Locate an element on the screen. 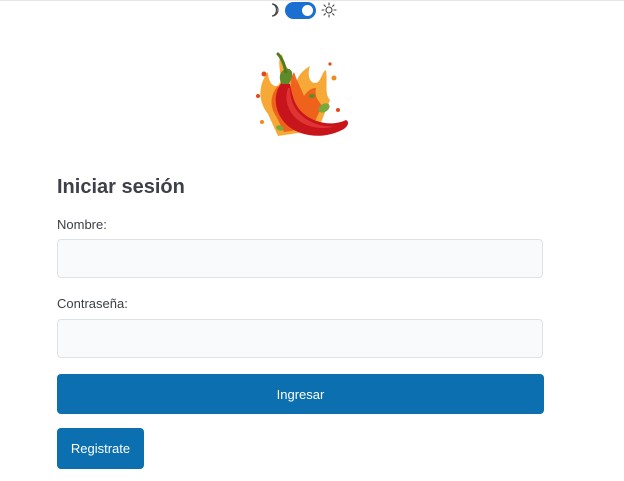 The height and width of the screenshot is (481, 624). theme-switch is located at coordinates (300, 10).